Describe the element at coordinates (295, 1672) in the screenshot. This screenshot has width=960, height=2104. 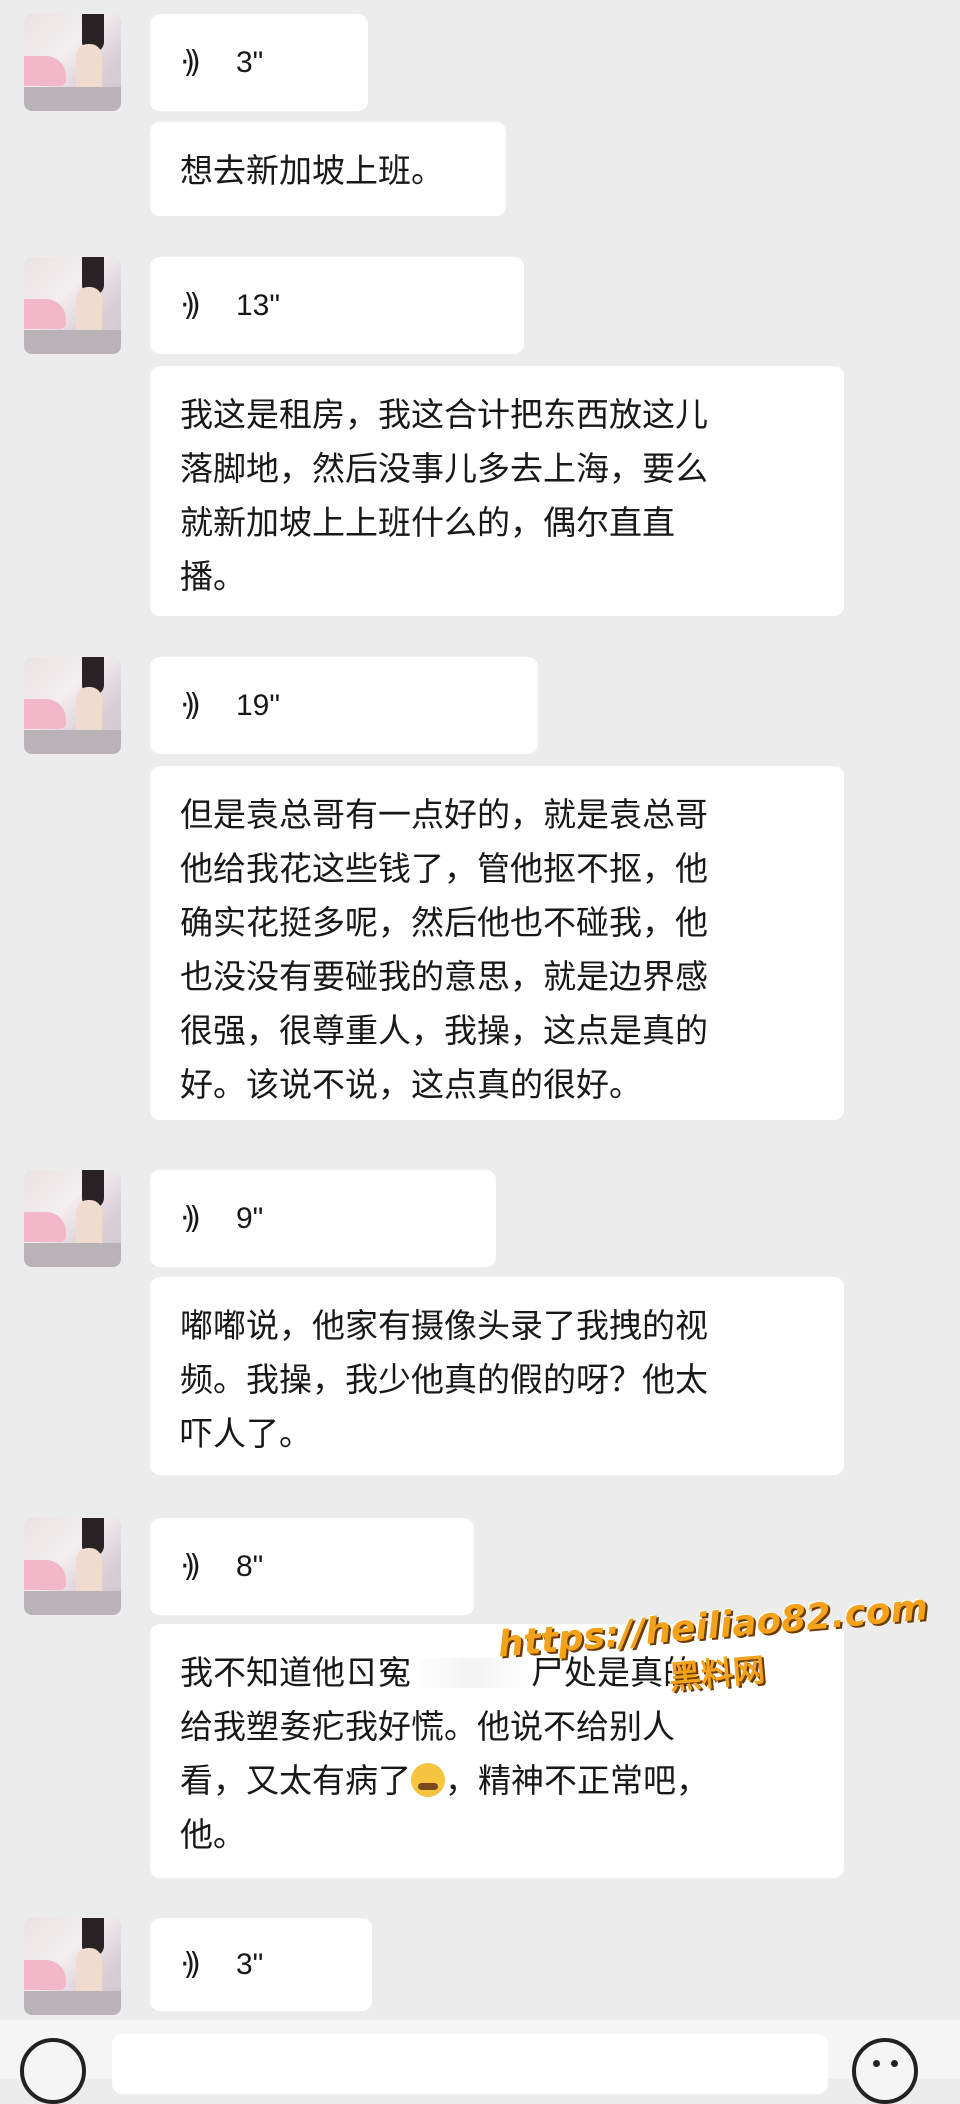
I see `message-fragment: 我不知道他ㄖ寃` at that location.